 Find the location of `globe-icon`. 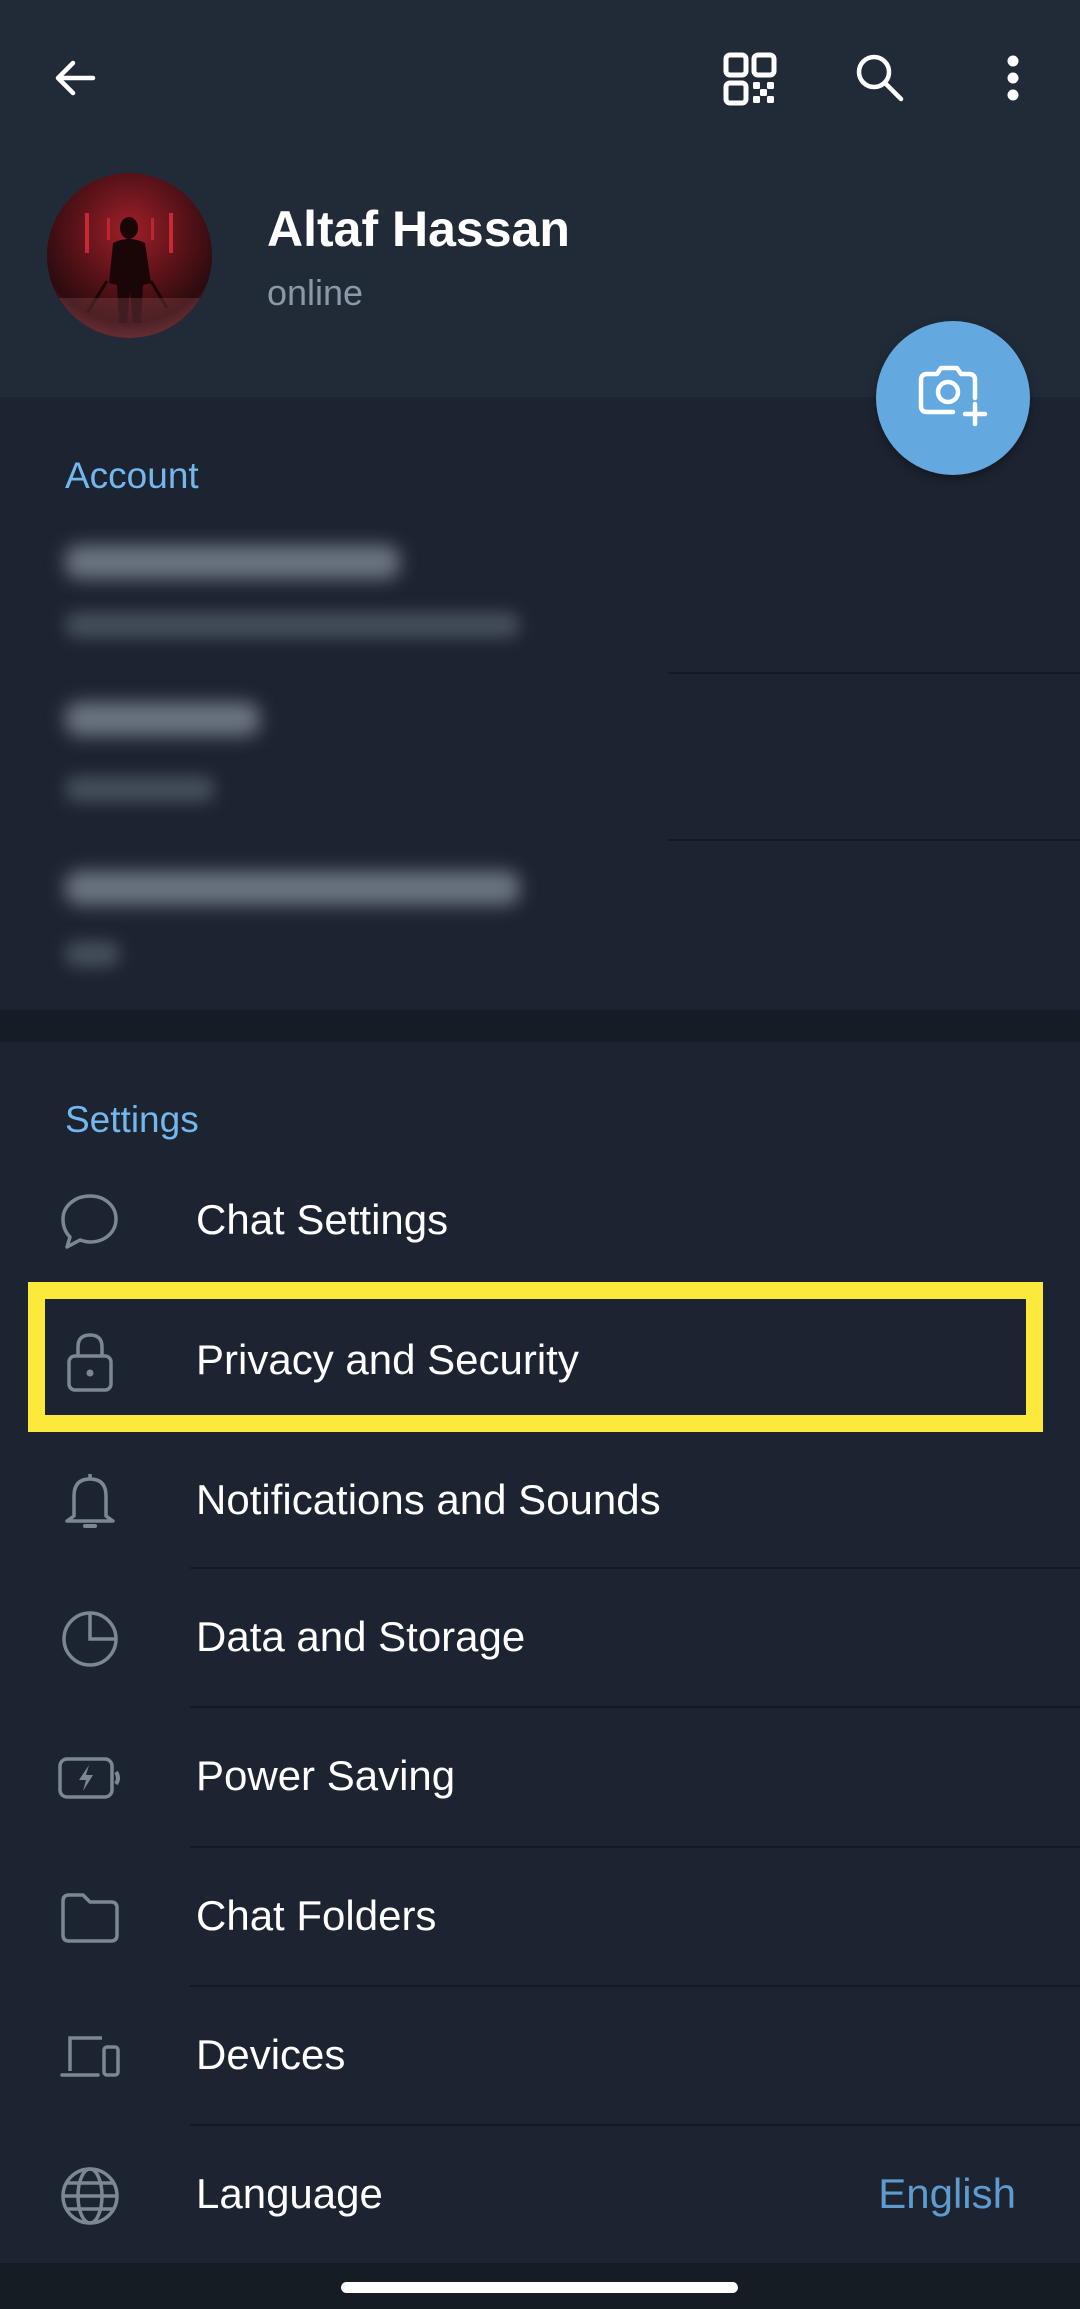

globe-icon is located at coordinates (90, 2196).